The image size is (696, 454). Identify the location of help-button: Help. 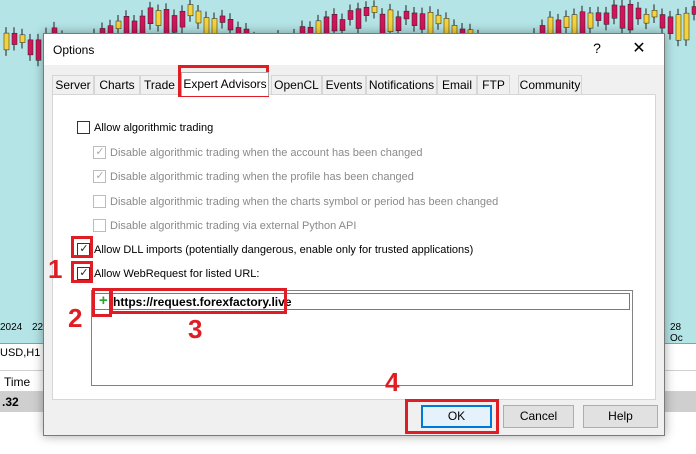
(620, 416).